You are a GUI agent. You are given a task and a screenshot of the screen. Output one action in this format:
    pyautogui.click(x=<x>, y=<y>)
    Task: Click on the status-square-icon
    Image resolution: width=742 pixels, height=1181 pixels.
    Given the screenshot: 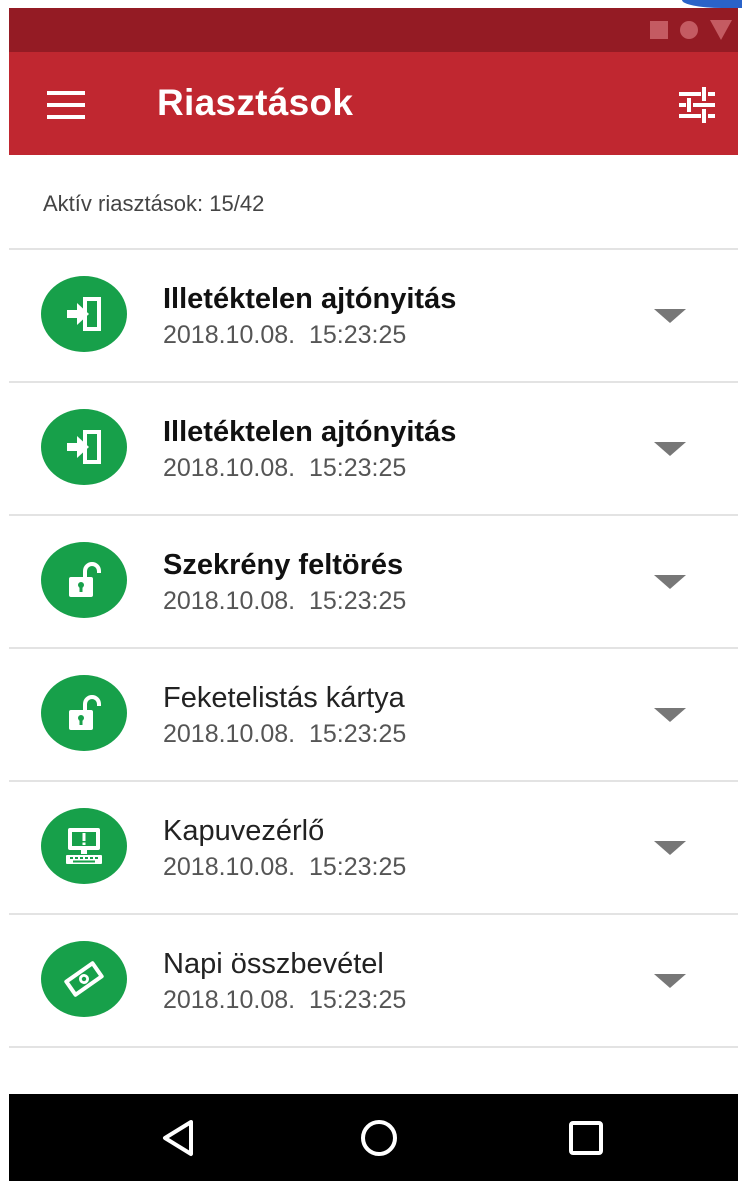 What is the action you would take?
    pyautogui.click(x=659, y=30)
    